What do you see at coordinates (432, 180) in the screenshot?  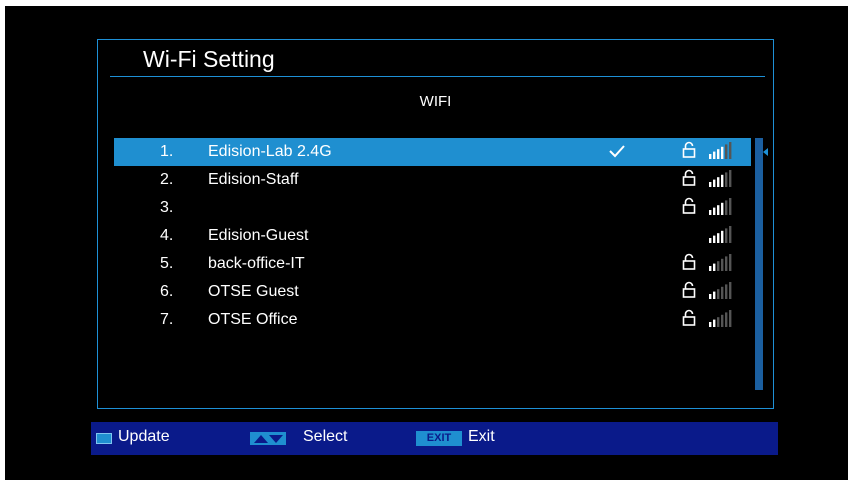 I see `network-row: 2. Edision-Staff` at bounding box center [432, 180].